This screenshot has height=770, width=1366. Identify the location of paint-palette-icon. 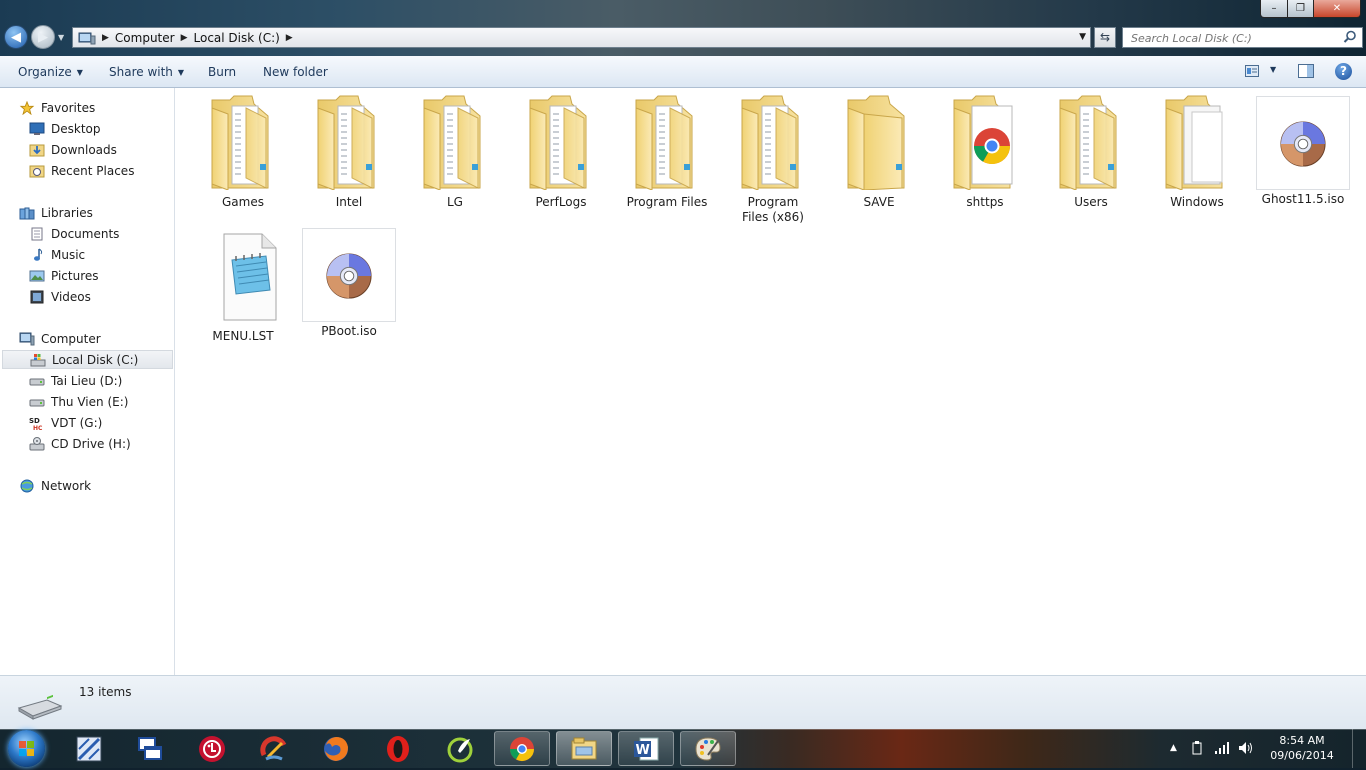
(708, 748).